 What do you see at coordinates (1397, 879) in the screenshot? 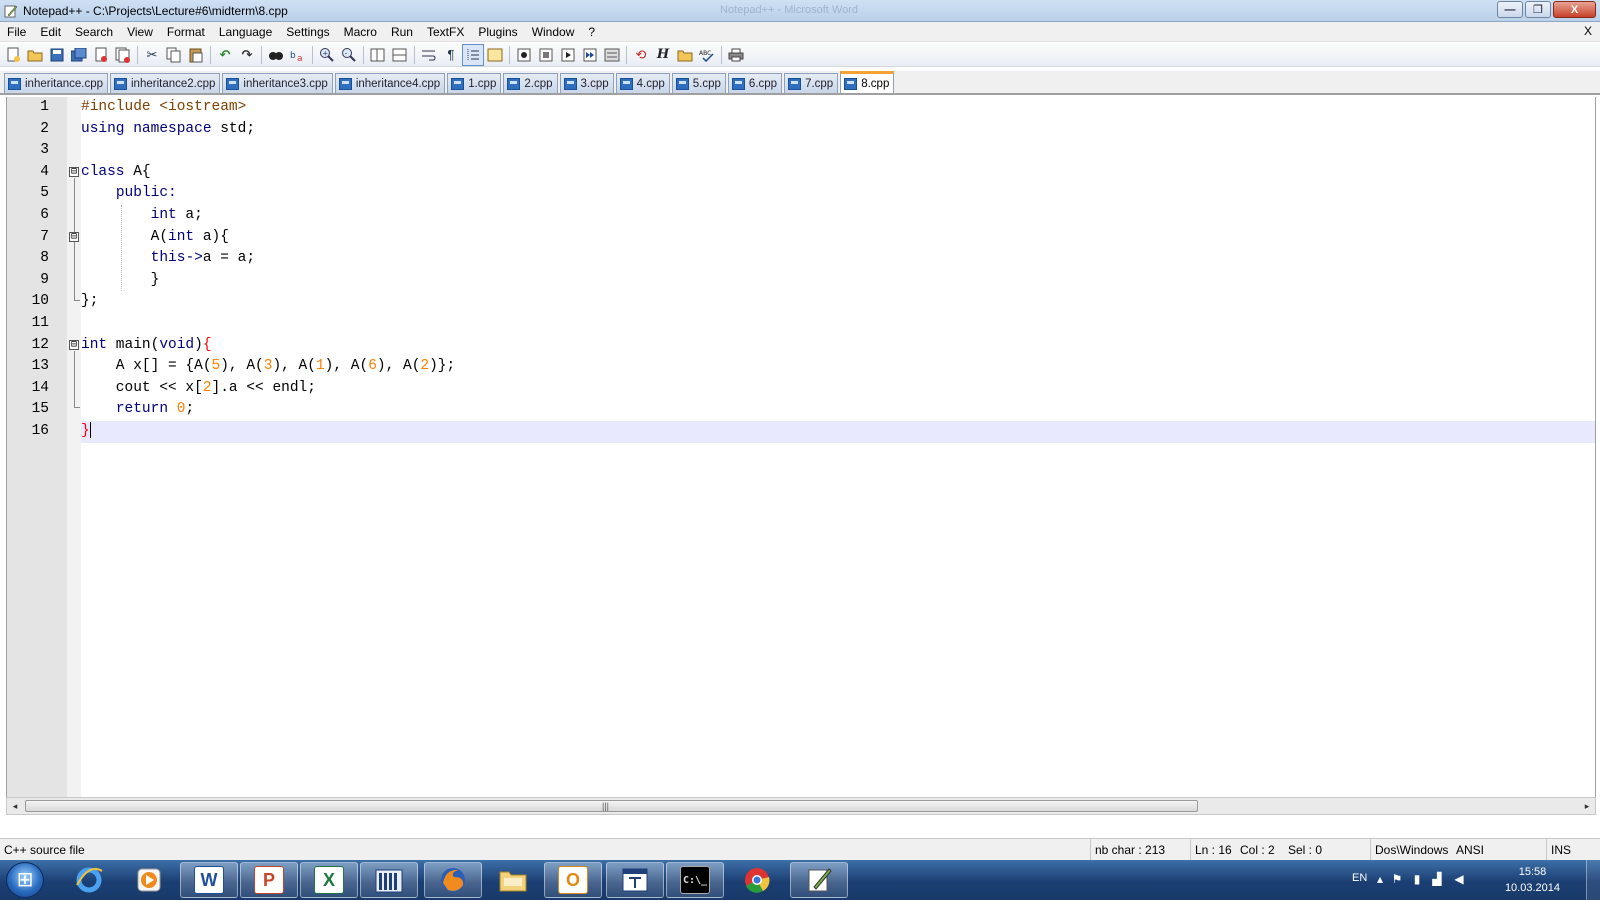
I see `action-center-icon: ⚑` at bounding box center [1397, 879].